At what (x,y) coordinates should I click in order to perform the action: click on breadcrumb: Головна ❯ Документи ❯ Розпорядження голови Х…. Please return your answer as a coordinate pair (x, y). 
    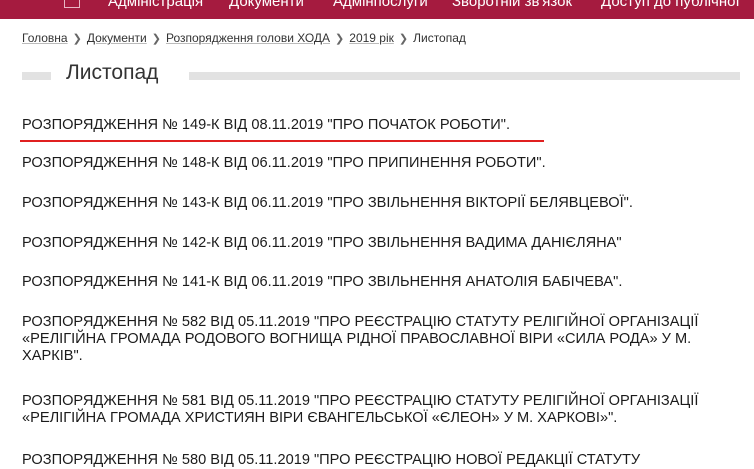
    Looking at the image, I should click on (244, 38).